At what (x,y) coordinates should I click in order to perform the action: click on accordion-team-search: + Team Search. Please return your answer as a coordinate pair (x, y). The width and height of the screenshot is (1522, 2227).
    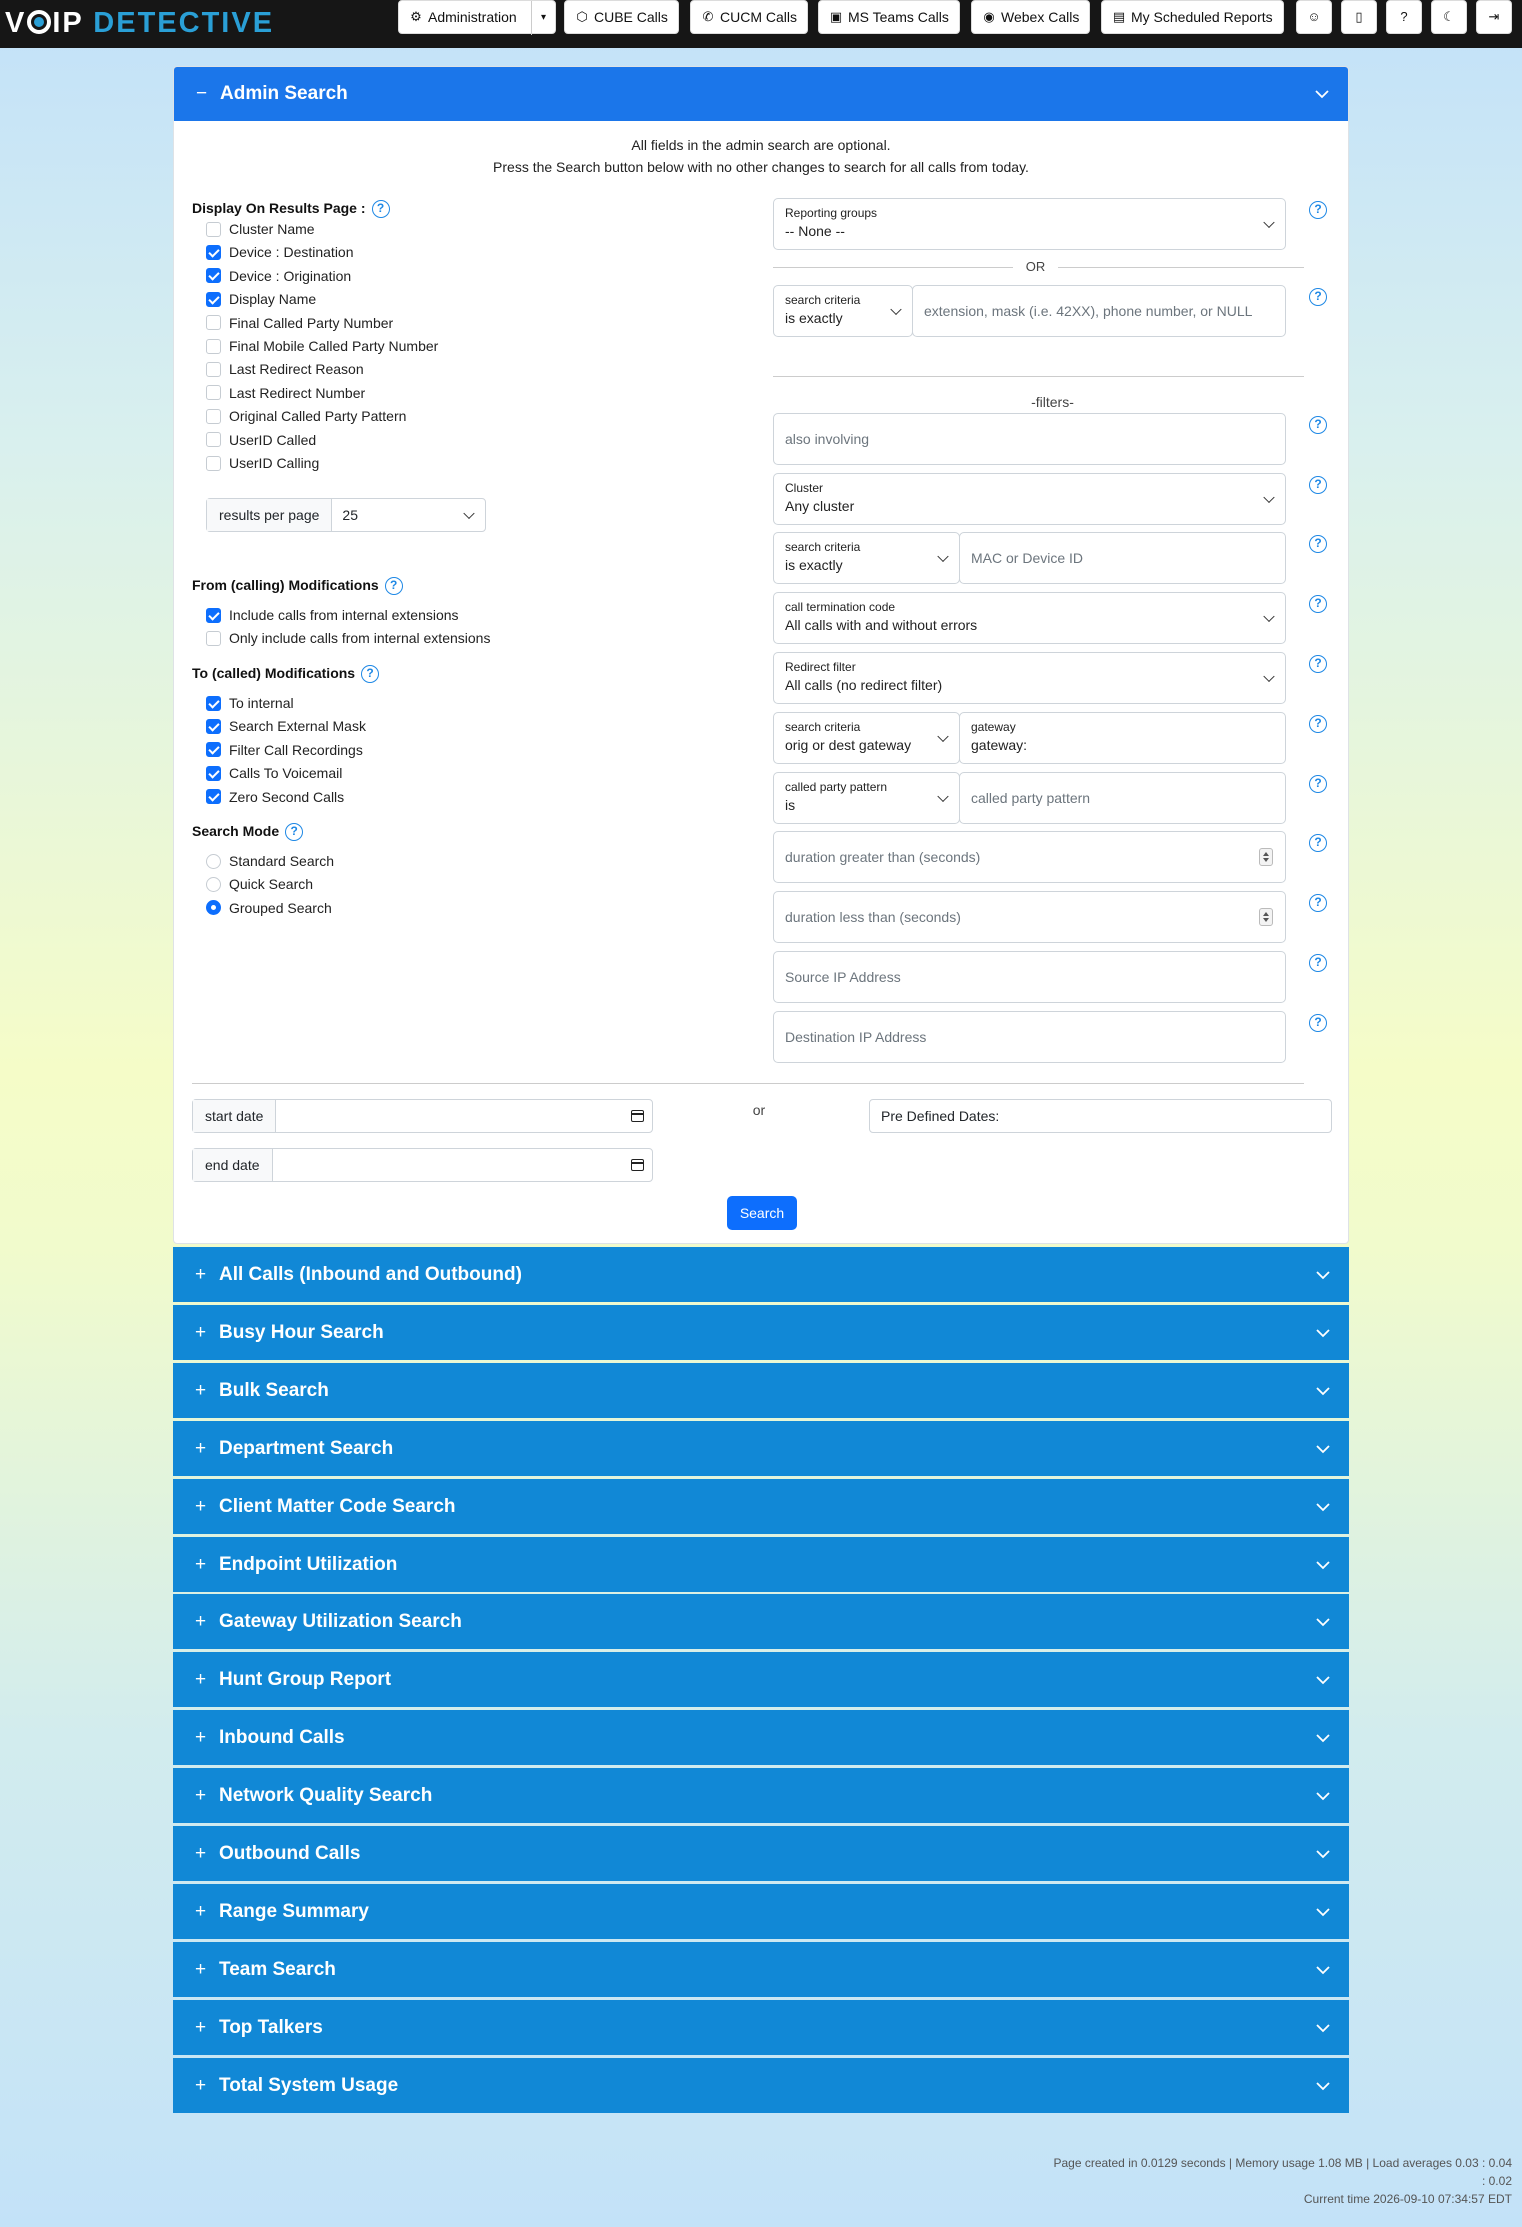
    Looking at the image, I should click on (761, 1969).